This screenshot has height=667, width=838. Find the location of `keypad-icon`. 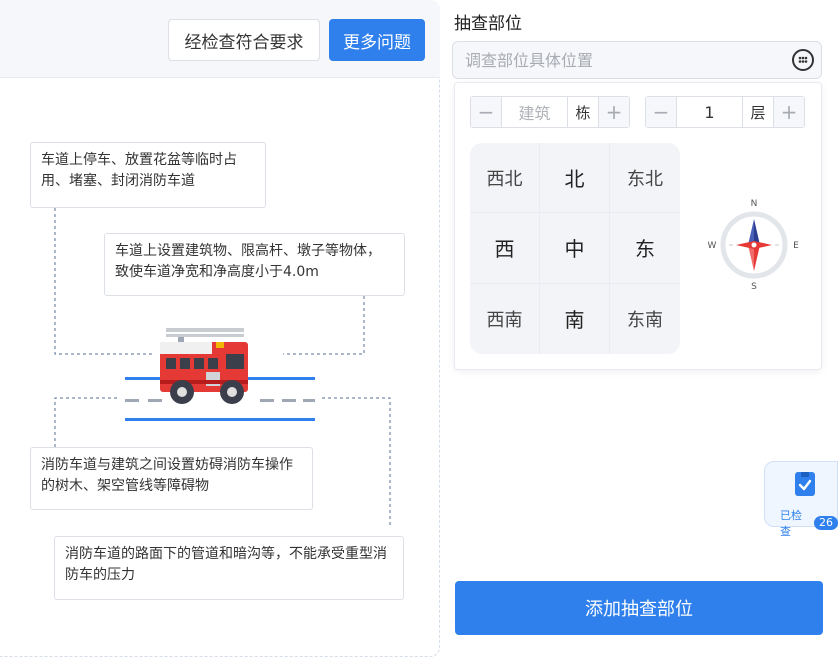

keypad-icon is located at coordinates (803, 60).